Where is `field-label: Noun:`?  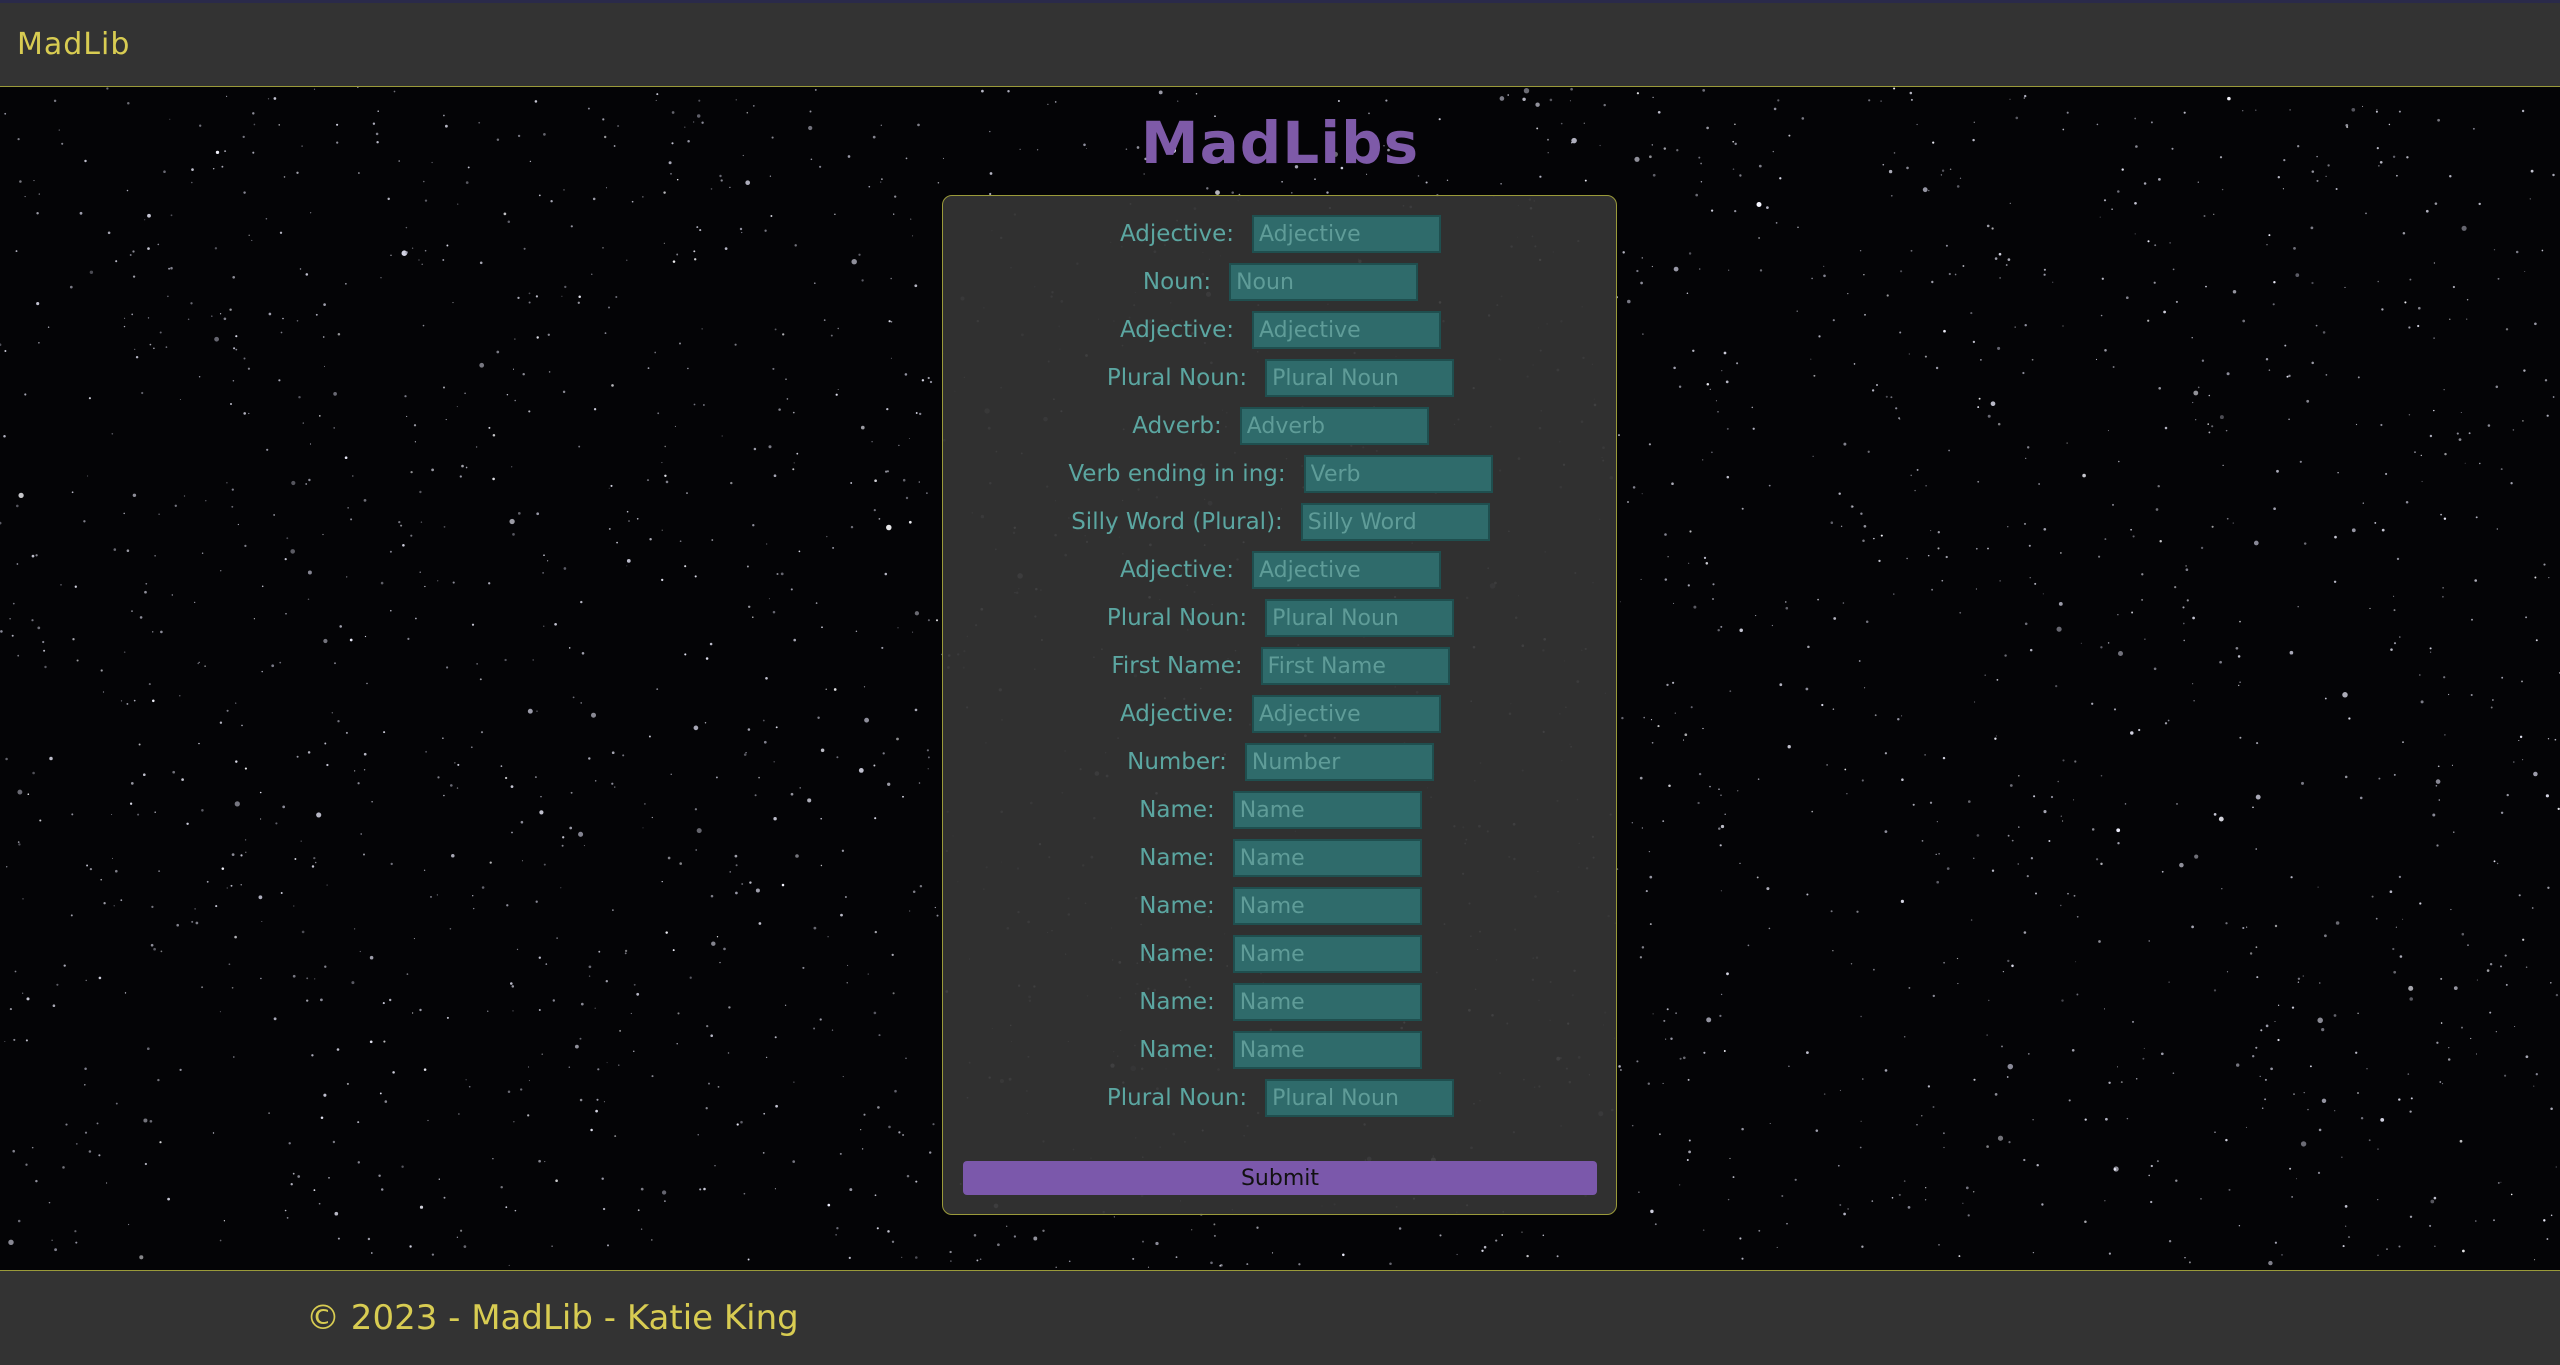 field-label: Noun: is located at coordinates (1177, 282).